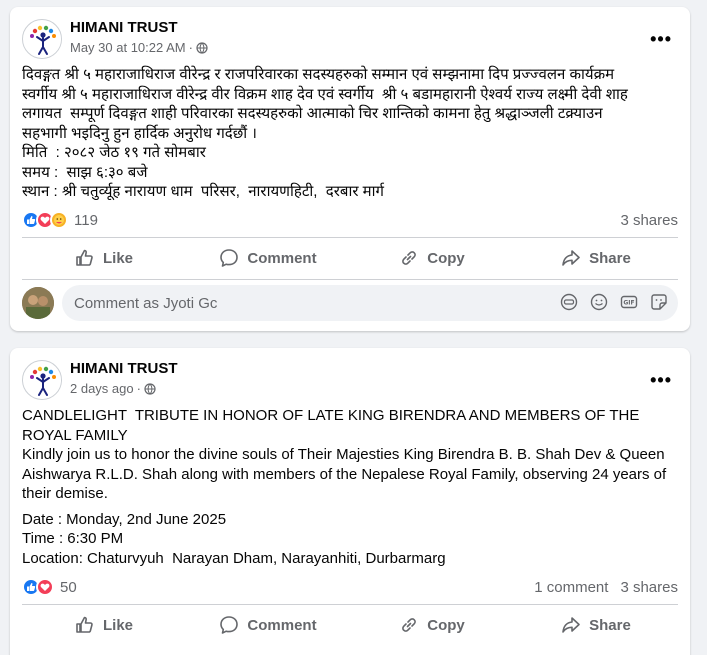  Describe the element at coordinates (350, 587) in the screenshot. I see `reaction-summary: 50 1 comment 3 shares` at that location.